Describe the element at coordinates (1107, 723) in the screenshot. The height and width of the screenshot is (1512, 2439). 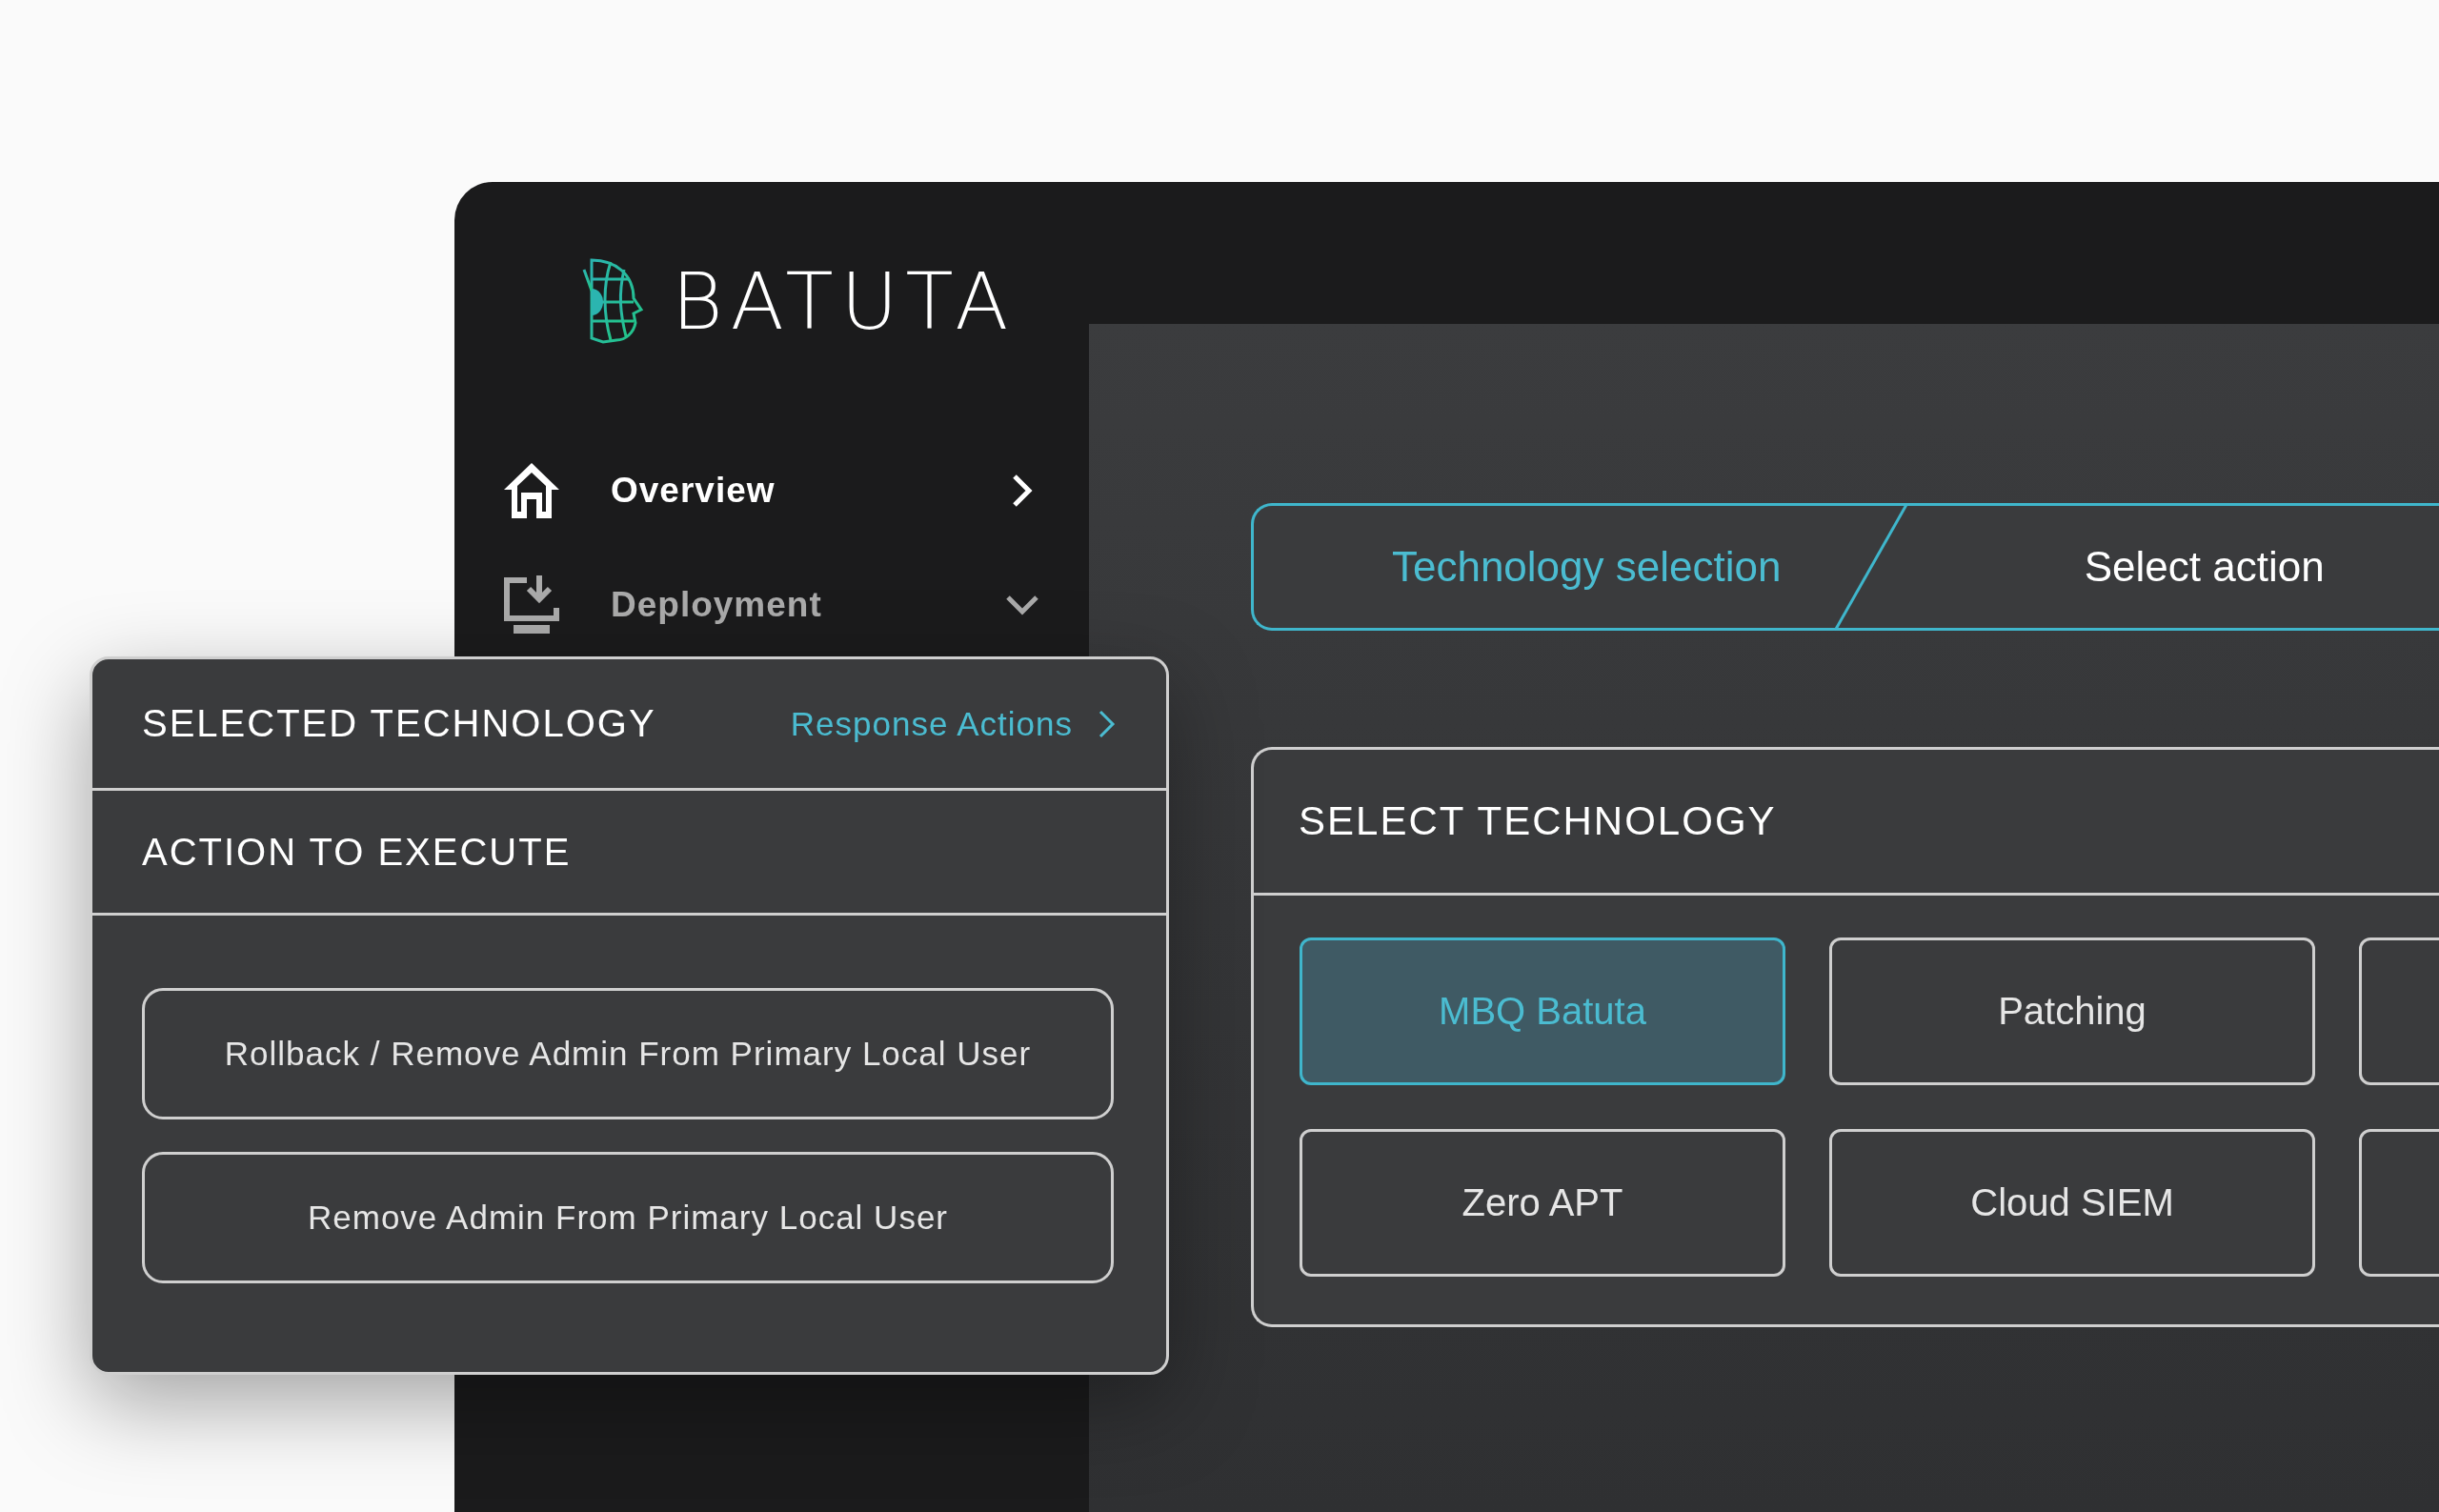
I see `chevron-right-icon` at that location.